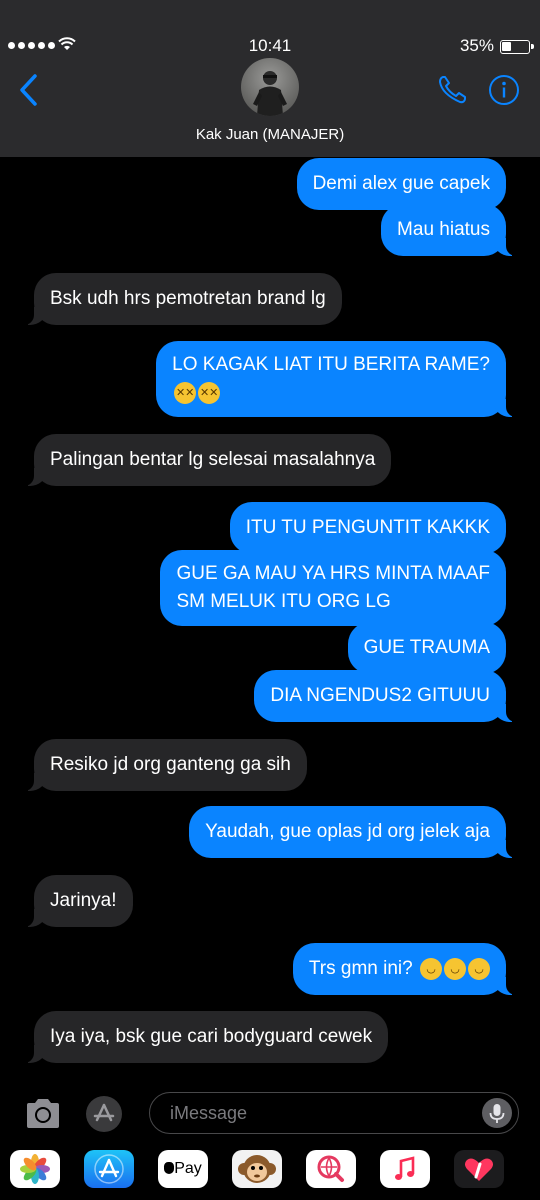  Describe the element at coordinates (386, 696) in the screenshot. I see `outgoing-message: DIA NGENDUS2 GITUUU` at that location.